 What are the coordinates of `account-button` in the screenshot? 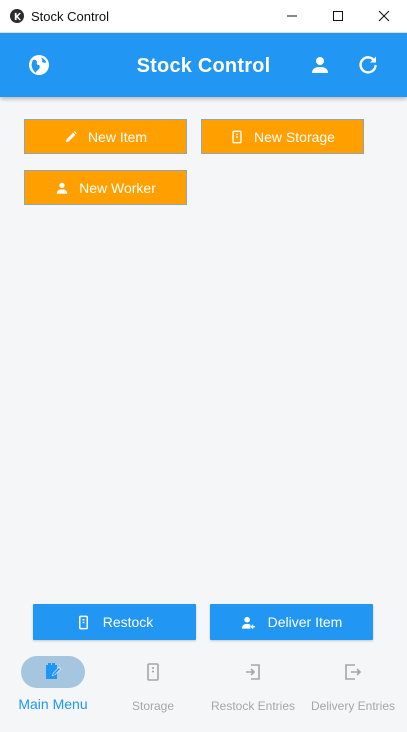 It's located at (320, 65).